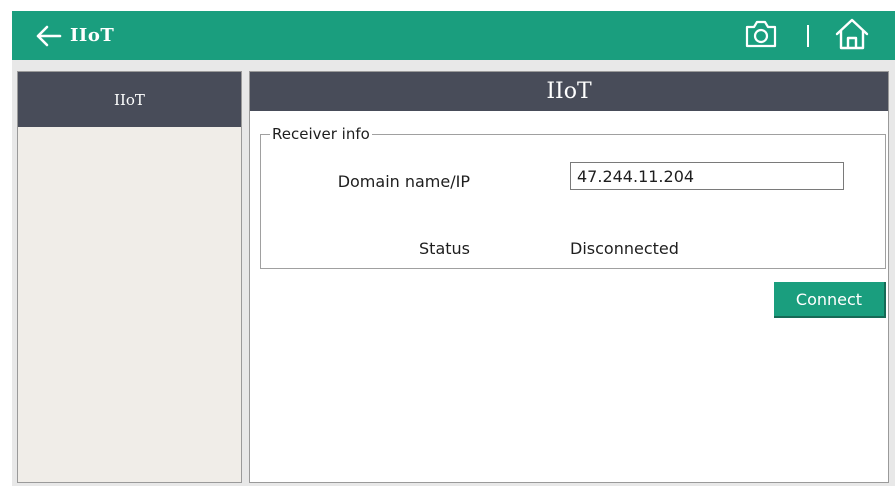  What do you see at coordinates (808, 36) in the screenshot?
I see `toolbar-divider` at bounding box center [808, 36].